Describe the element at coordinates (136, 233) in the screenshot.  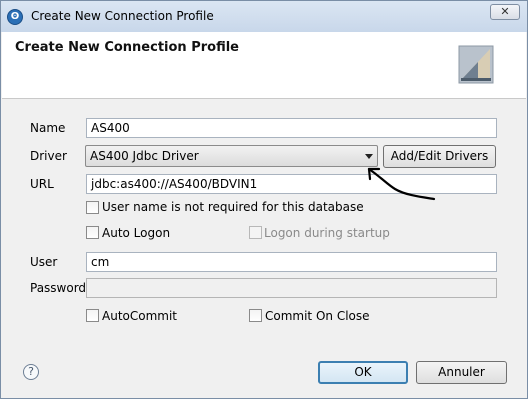
I see `auto-logon-label: Auto Logon` at that location.